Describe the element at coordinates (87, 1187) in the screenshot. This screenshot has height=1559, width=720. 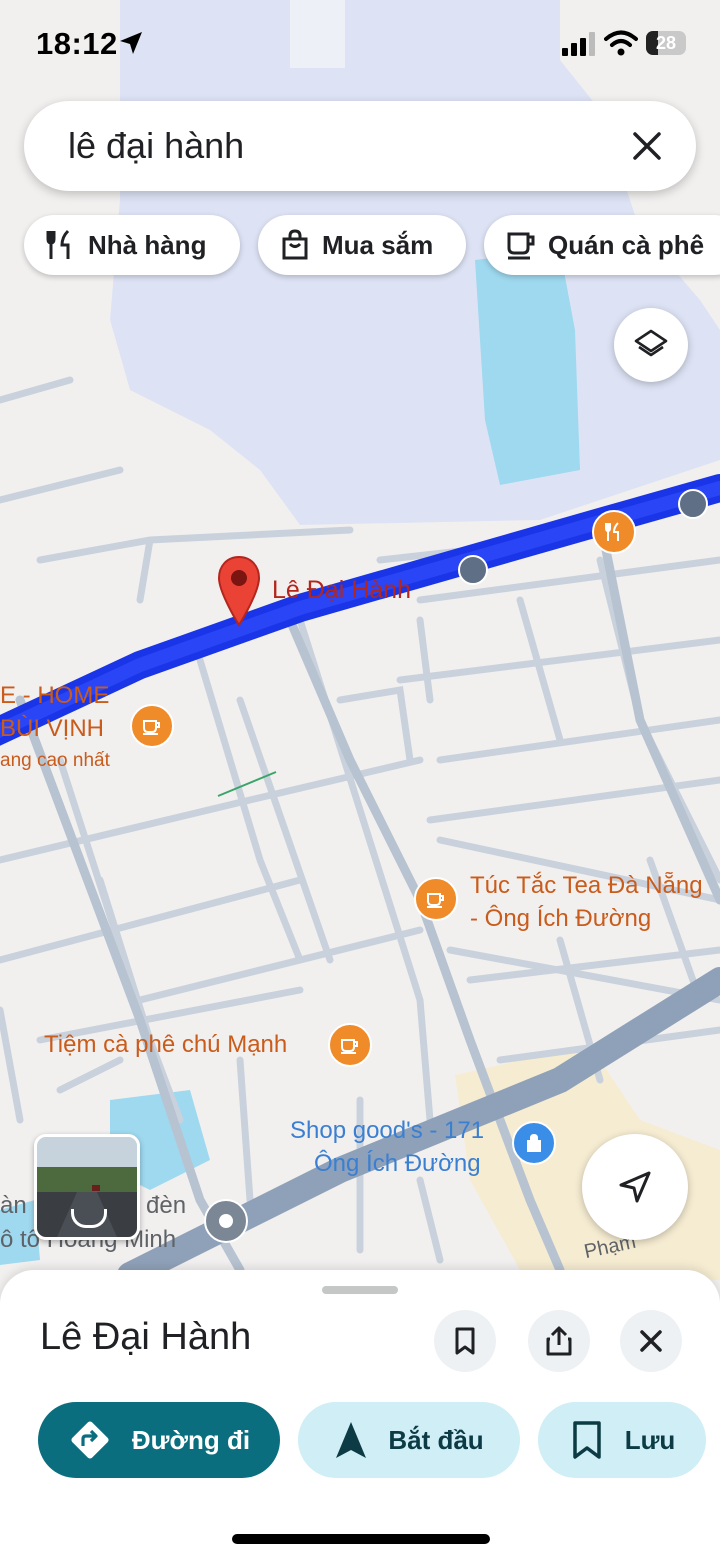
I see `street-view-thumbnail` at that location.